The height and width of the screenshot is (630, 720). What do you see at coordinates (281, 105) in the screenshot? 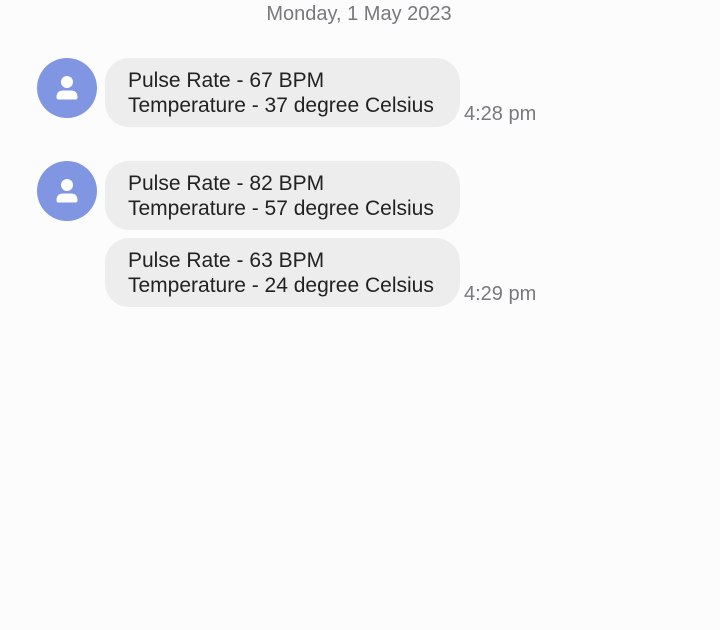
I see `message-line-temperature: Temperature - 37 degree Celsius` at bounding box center [281, 105].